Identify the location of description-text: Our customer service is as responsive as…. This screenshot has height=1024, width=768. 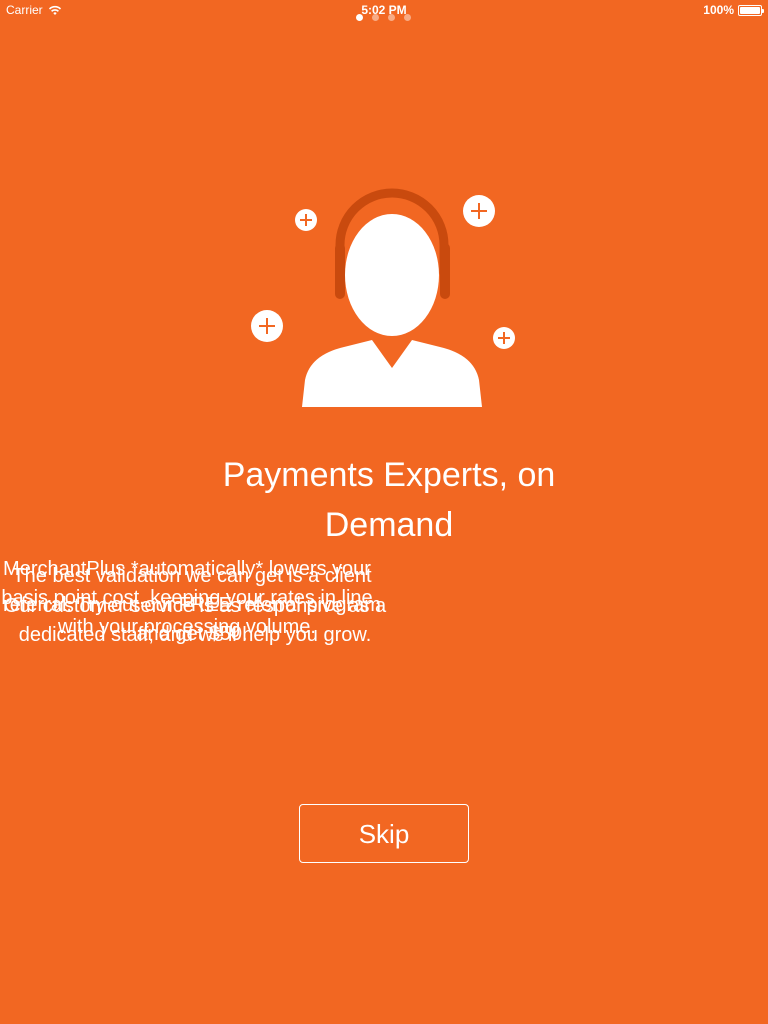
(195, 620).